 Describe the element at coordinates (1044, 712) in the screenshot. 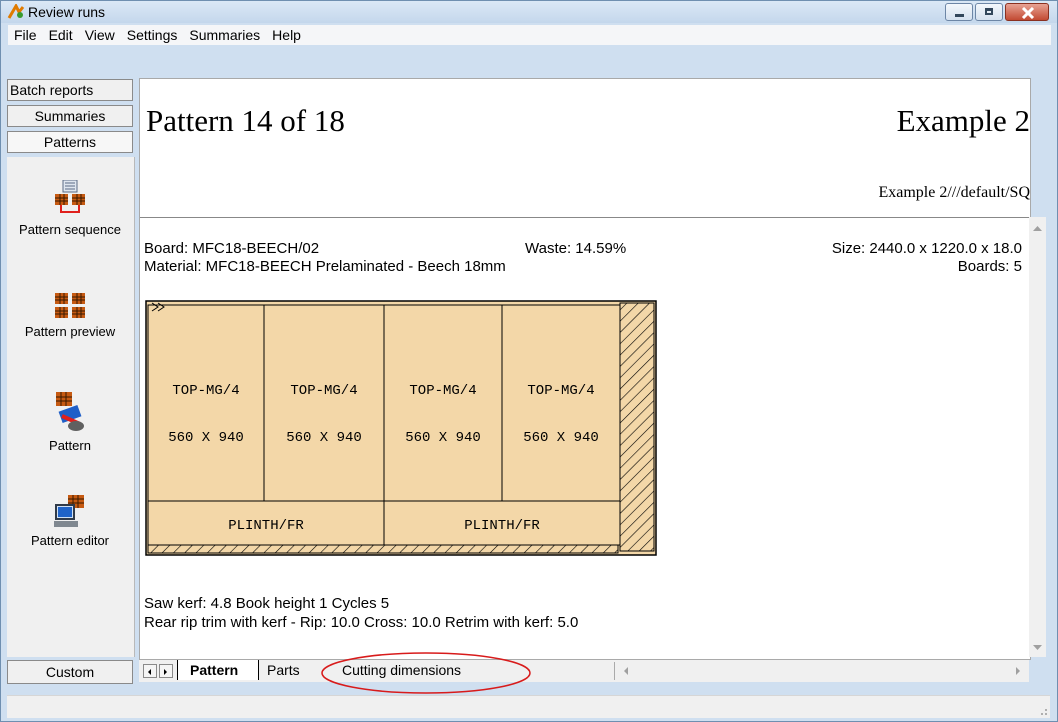

I see `resize-grip-icon` at that location.